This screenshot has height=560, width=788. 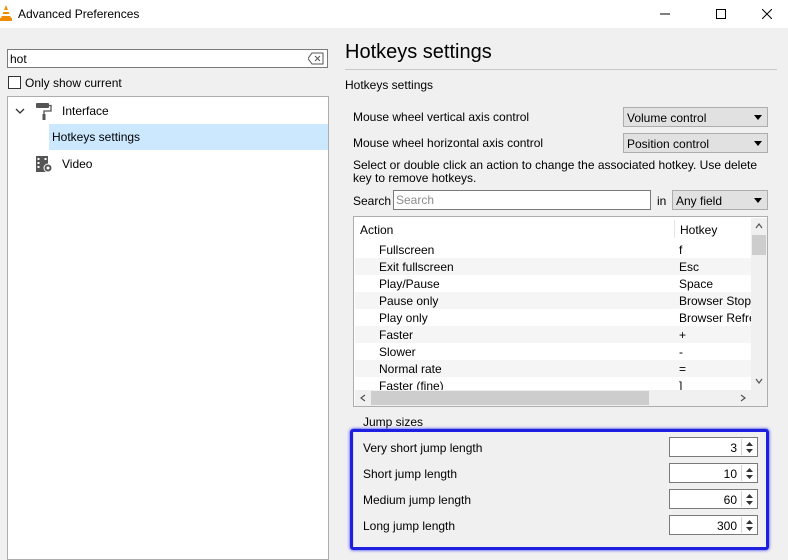 I want to click on only-show-current-checkbox: Only show current, so click(x=65, y=82).